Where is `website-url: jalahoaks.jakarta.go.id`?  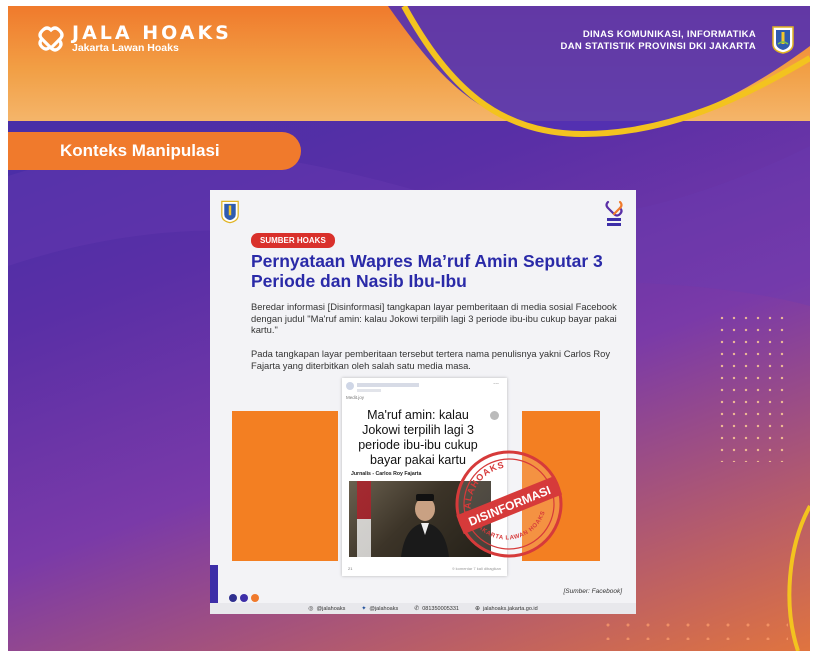 website-url: jalahoaks.jakarta.go.id is located at coordinates (510, 608).